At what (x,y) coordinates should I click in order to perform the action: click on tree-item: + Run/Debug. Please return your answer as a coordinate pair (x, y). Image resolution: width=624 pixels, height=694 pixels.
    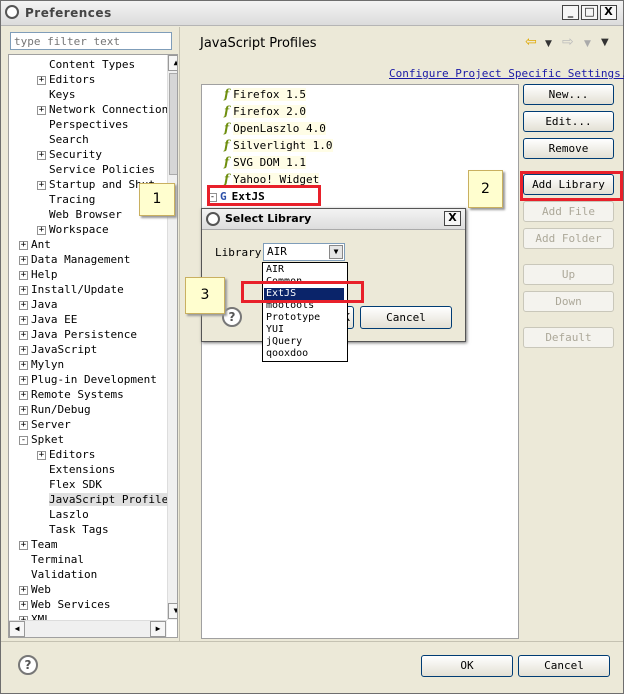
    Looking at the image, I should click on (55, 409).